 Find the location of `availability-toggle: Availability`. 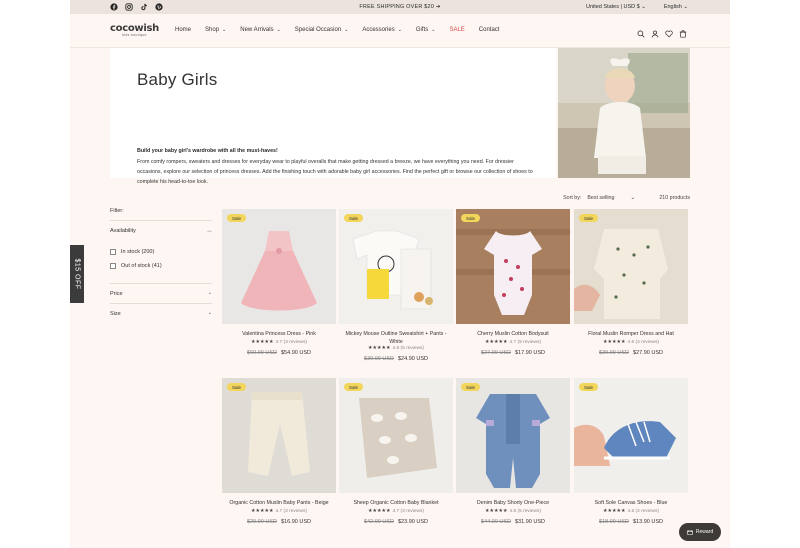

availability-toggle: Availability is located at coordinates (123, 231).